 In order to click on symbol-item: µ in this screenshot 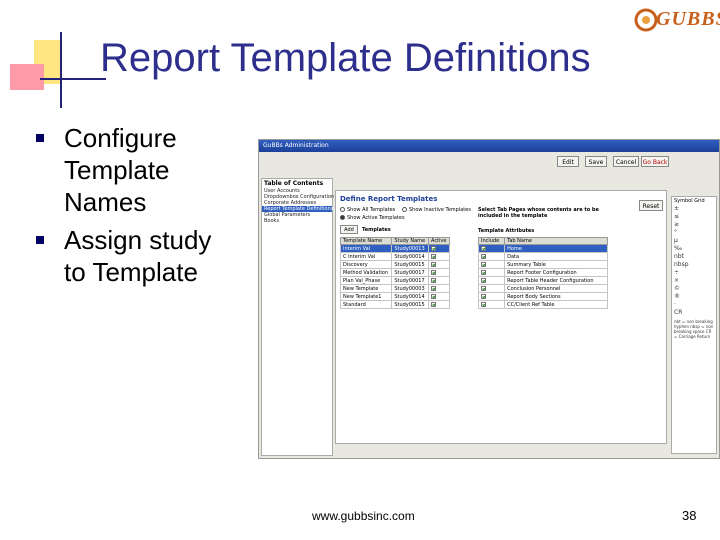, I will do `click(694, 241)`.